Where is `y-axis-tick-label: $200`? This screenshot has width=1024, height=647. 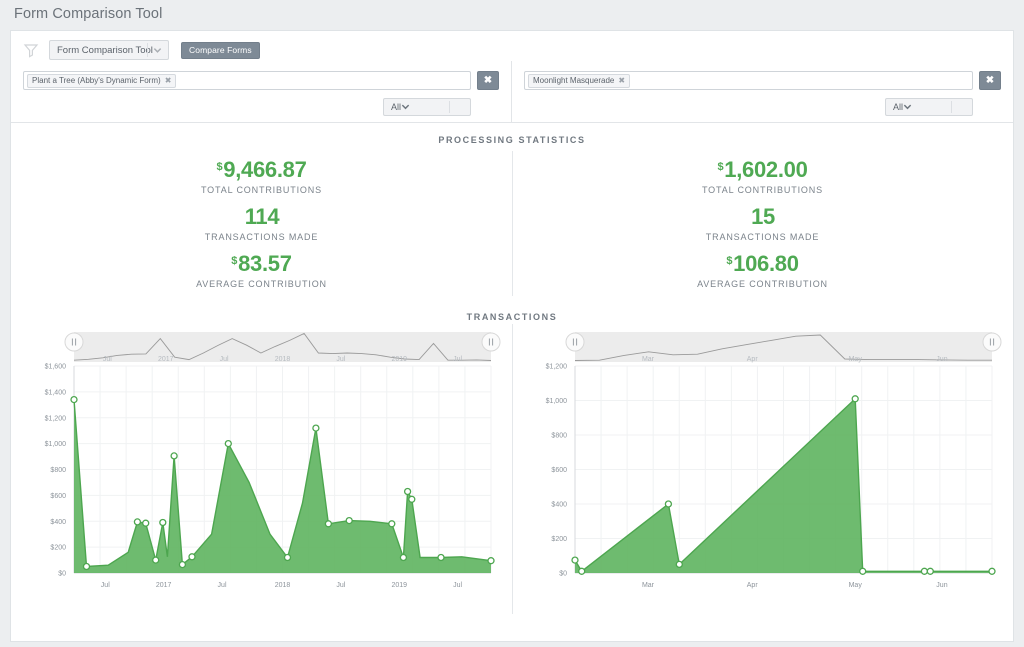
y-axis-tick-label: $200 is located at coordinates (58, 548).